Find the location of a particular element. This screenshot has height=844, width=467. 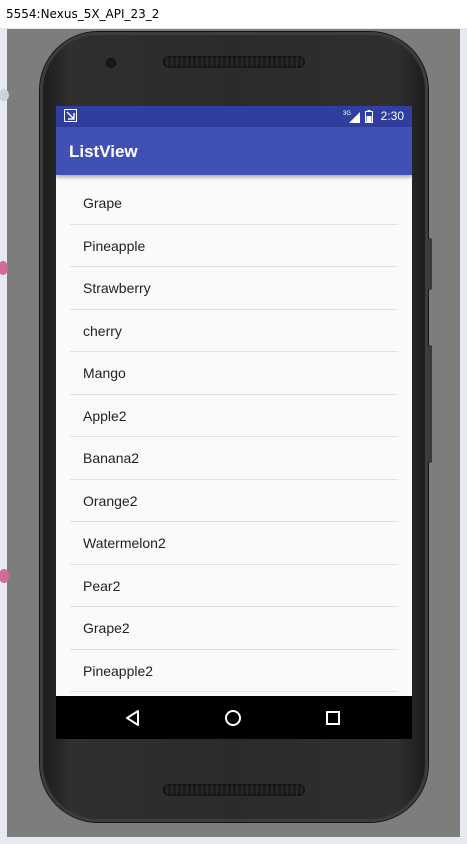

list-item: Watermelon2 is located at coordinates (233, 543).